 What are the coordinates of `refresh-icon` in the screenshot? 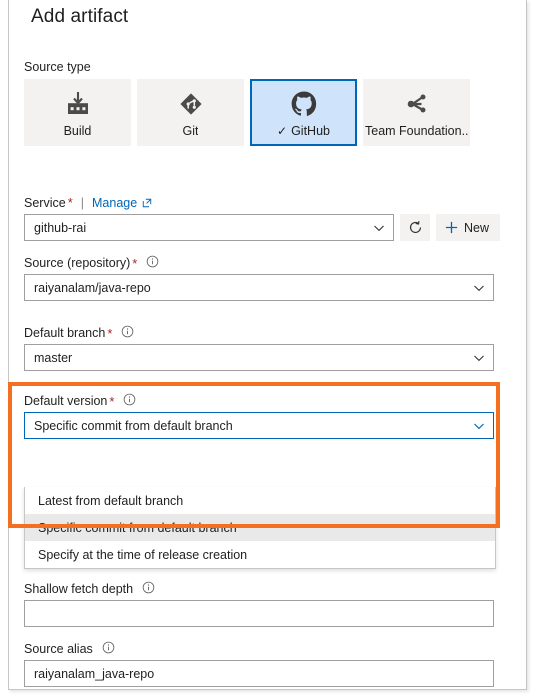 It's located at (415, 227).